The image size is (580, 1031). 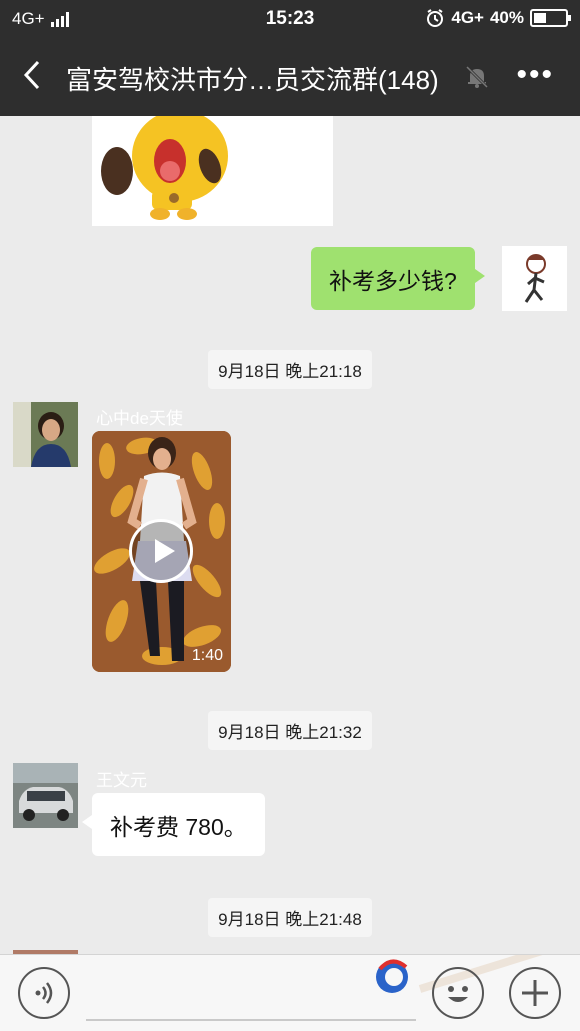 I want to click on more-icon: •••, so click(x=535, y=75).